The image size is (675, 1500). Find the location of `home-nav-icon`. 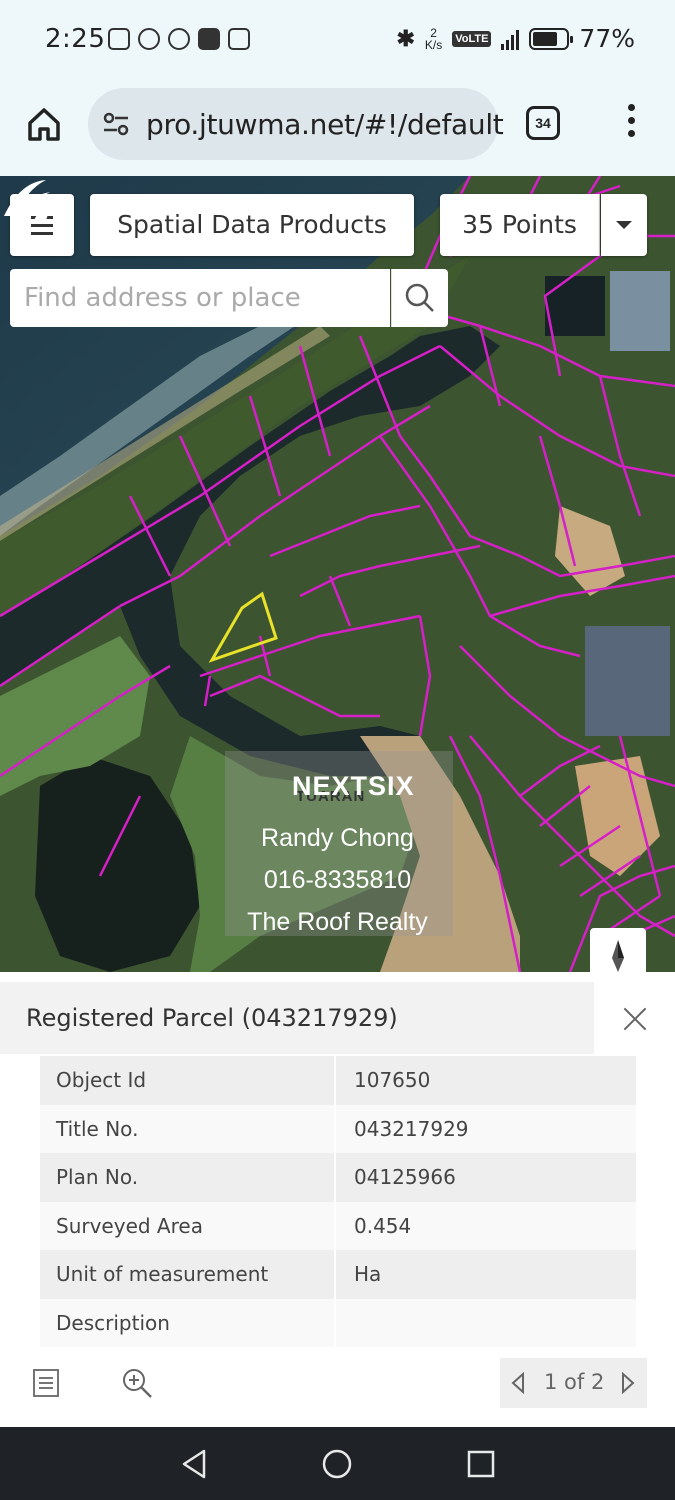

home-nav-icon is located at coordinates (337, 1464).